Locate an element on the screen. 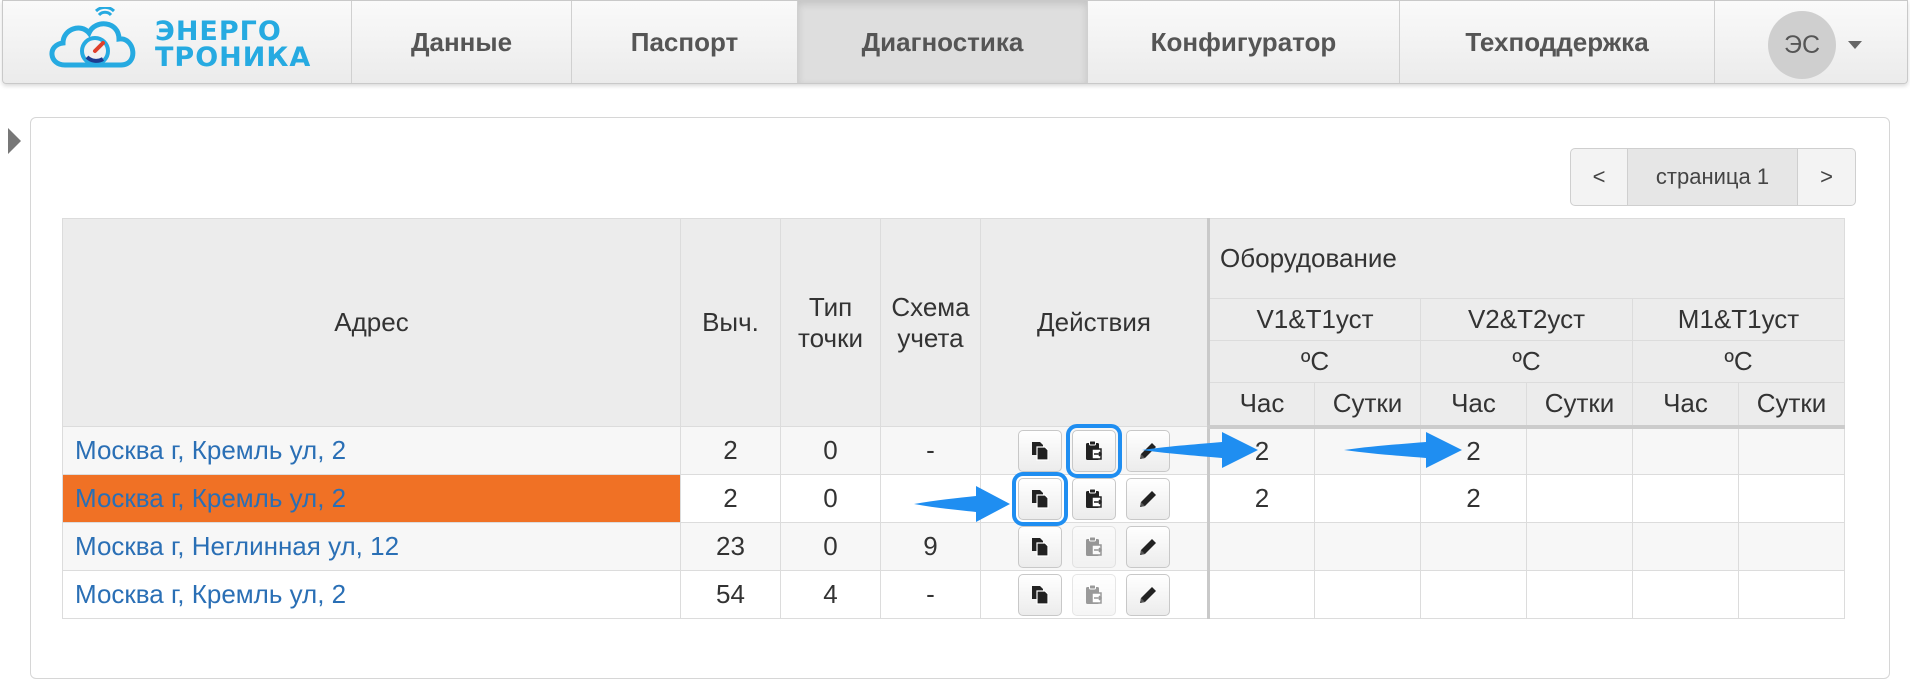 Image resolution: width=1910 pixels, height=679 pixels. next-page-button: > is located at coordinates (1827, 177).